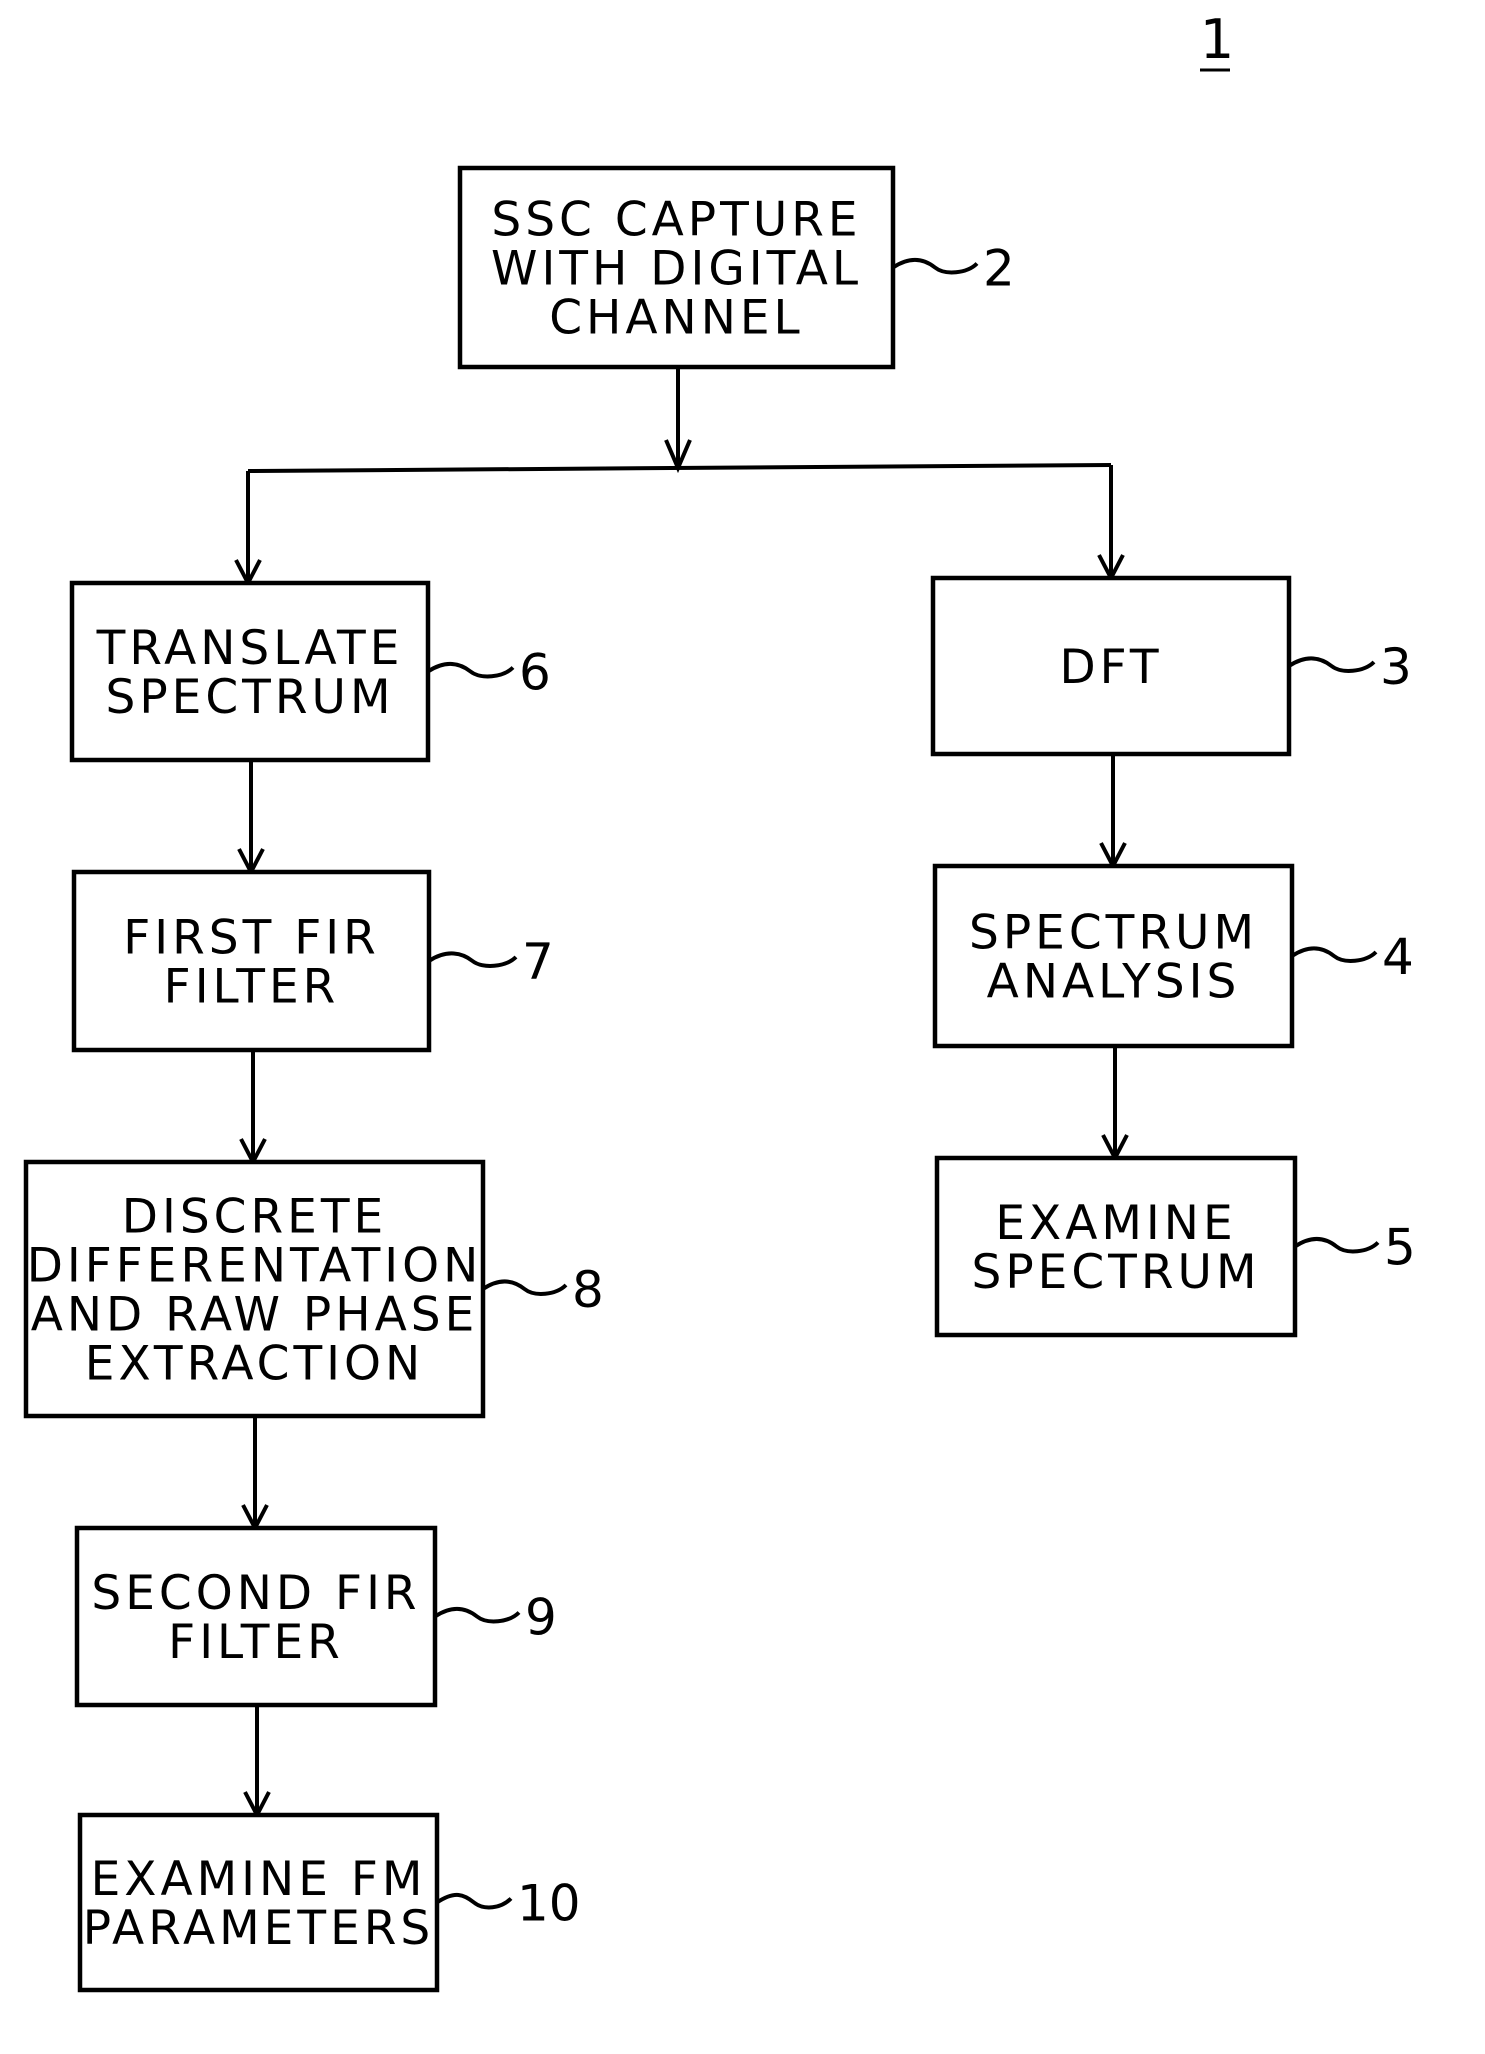 This screenshot has height=2054, width=1485. I want to click on reference-numeral: 2, so click(999, 269).